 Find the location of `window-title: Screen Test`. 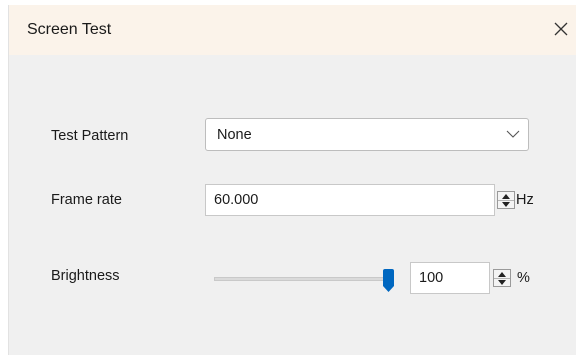

window-title: Screen Test is located at coordinates (69, 29).